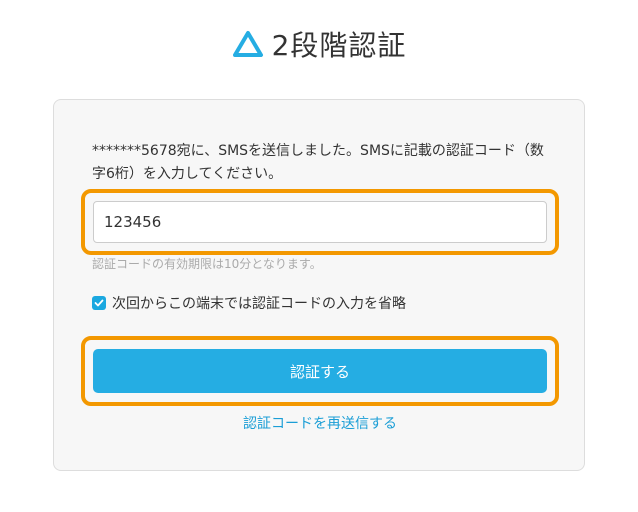  What do you see at coordinates (99, 303) in the screenshot?
I see `checkbox-checked-icon` at bounding box center [99, 303].